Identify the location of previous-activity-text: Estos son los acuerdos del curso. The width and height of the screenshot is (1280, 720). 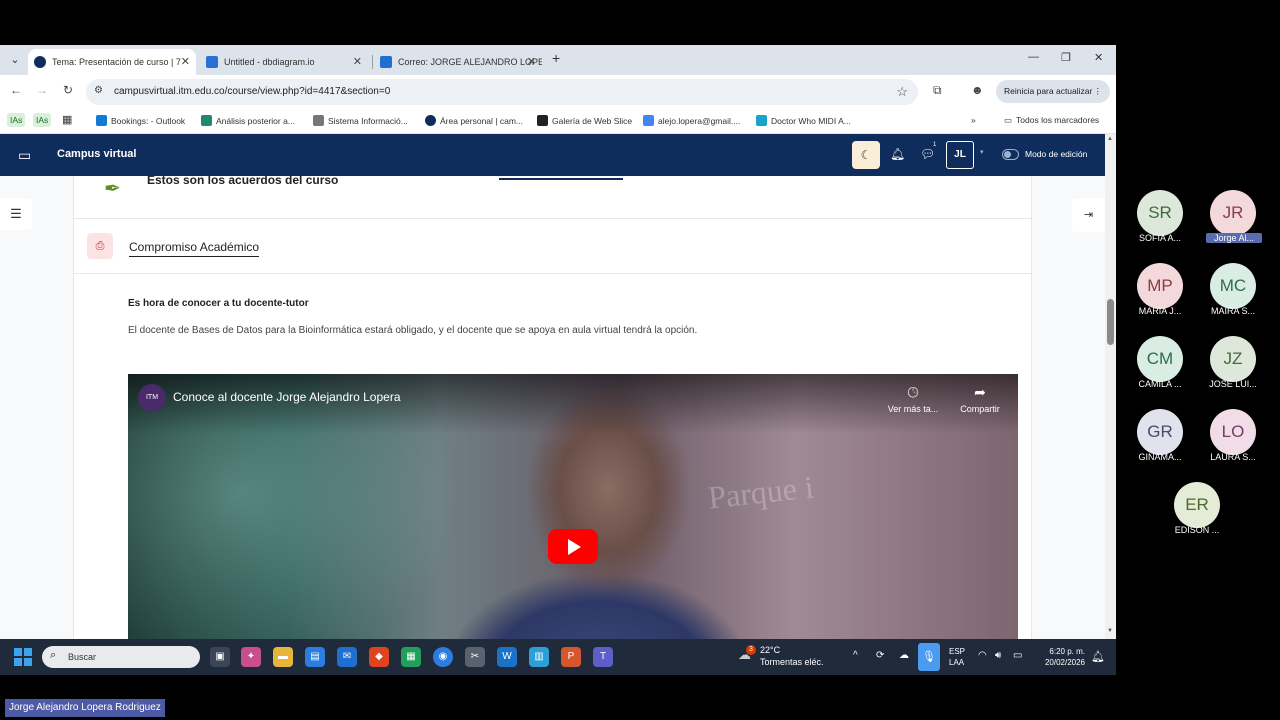
(242, 181).